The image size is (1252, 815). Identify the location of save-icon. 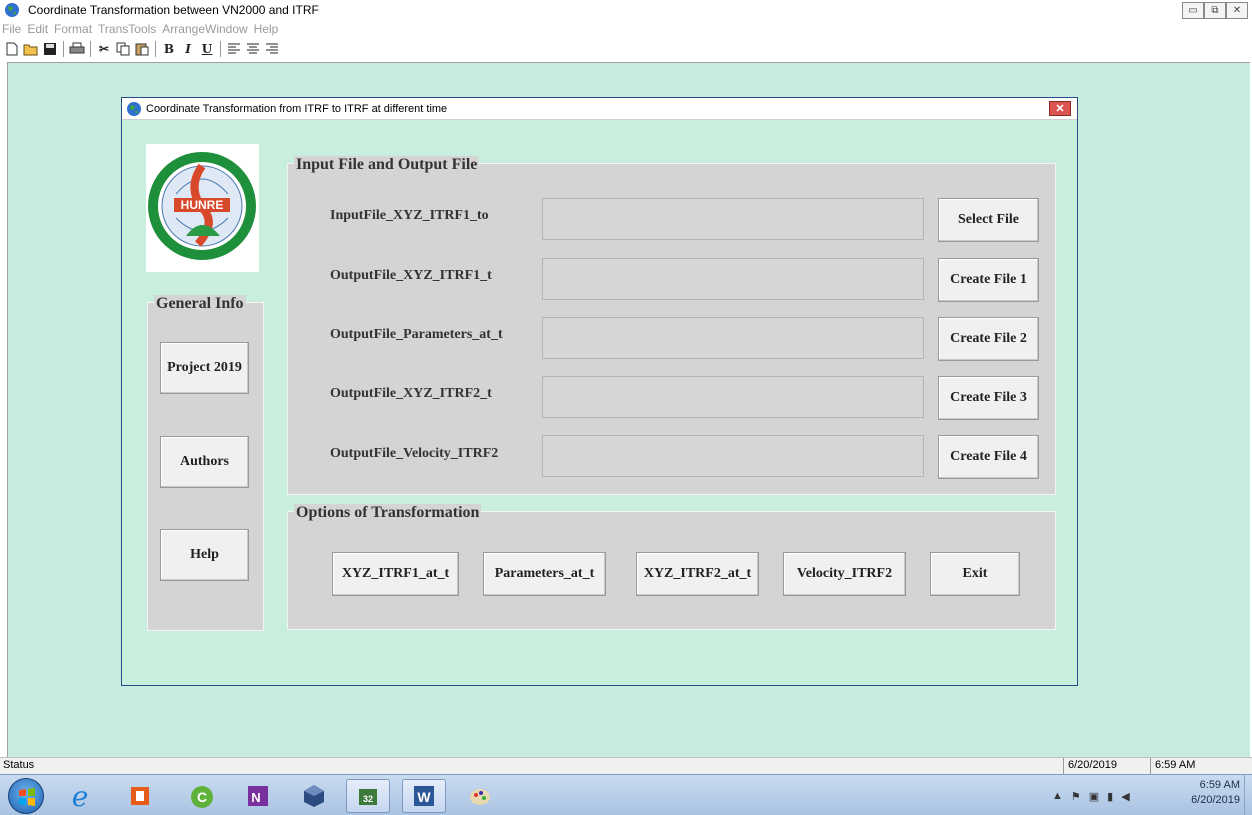
(50, 49).